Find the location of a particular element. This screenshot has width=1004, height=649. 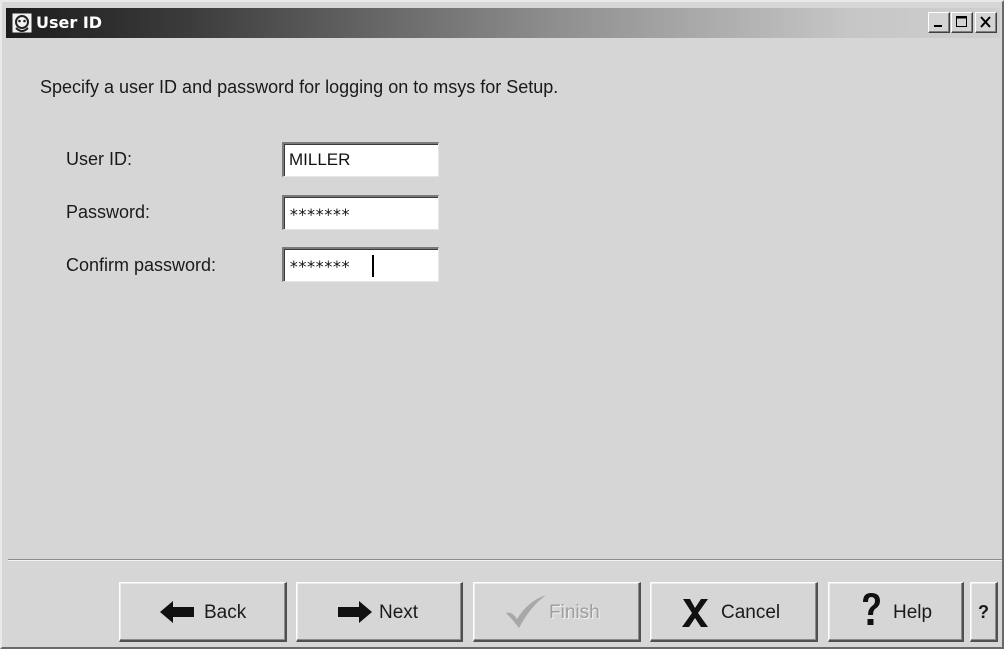

cancel-button-label: Cancel is located at coordinates (751, 612).